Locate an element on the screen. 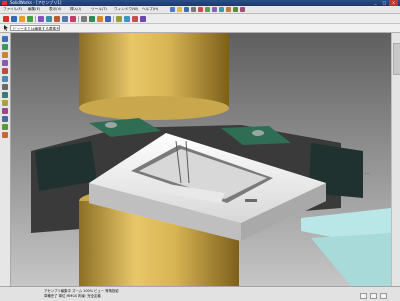 The height and width of the screenshot is (301, 400). interference-icon is located at coordinates (135, 19).